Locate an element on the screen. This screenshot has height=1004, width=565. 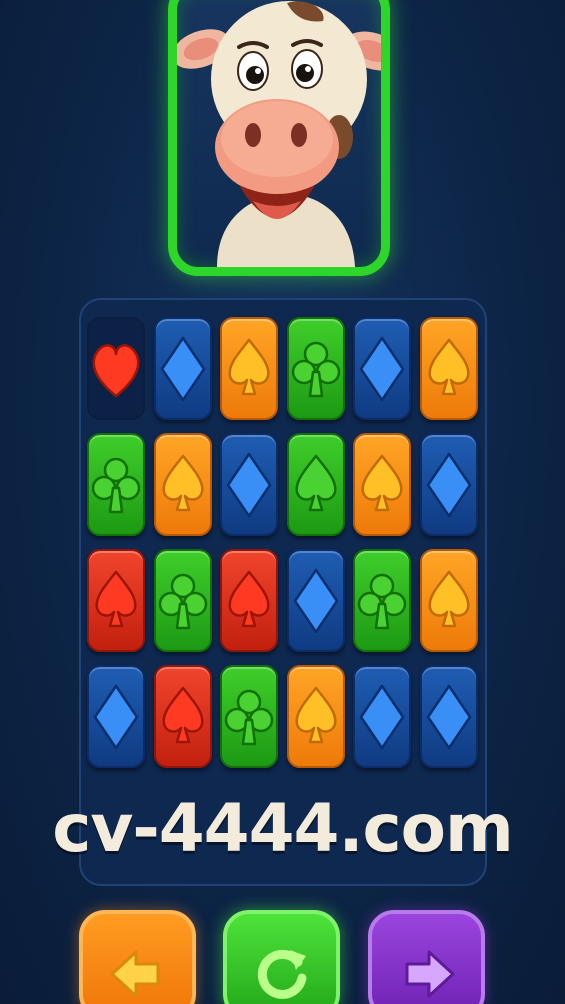
tile-r3-c4 is located at coordinates (315, 600).